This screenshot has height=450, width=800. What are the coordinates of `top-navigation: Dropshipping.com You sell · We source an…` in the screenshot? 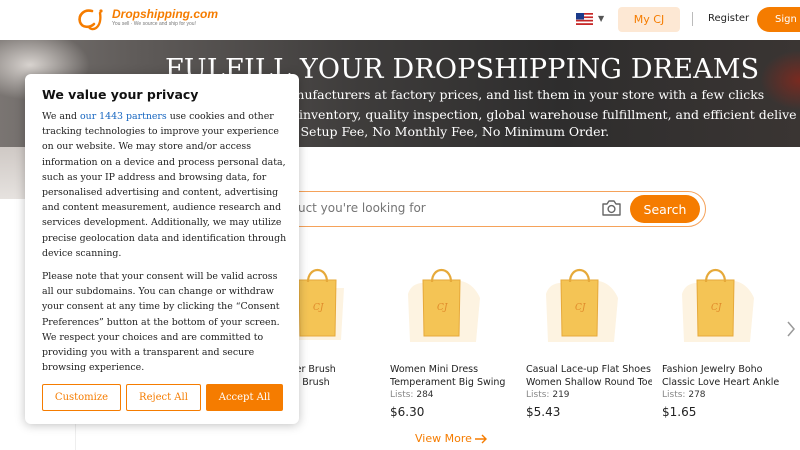 It's located at (400, 20).